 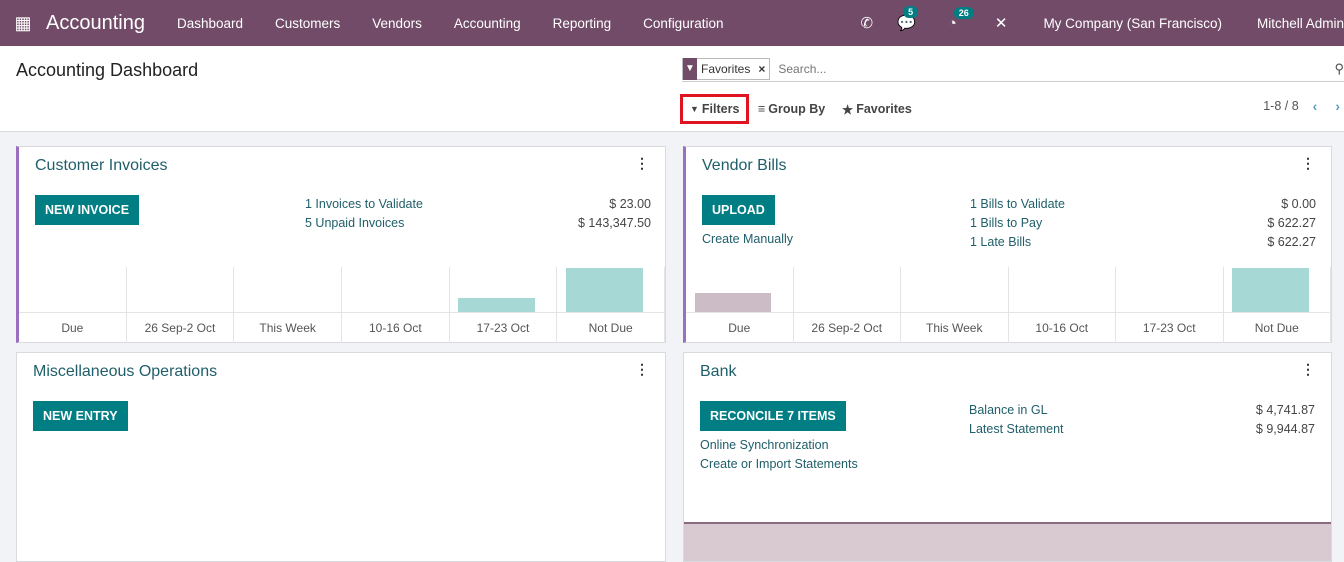 What do you see at coordinates (1339, 69) in the screenshot?
I see `search-icon: ⚲` at bounding box center [1339, 69].